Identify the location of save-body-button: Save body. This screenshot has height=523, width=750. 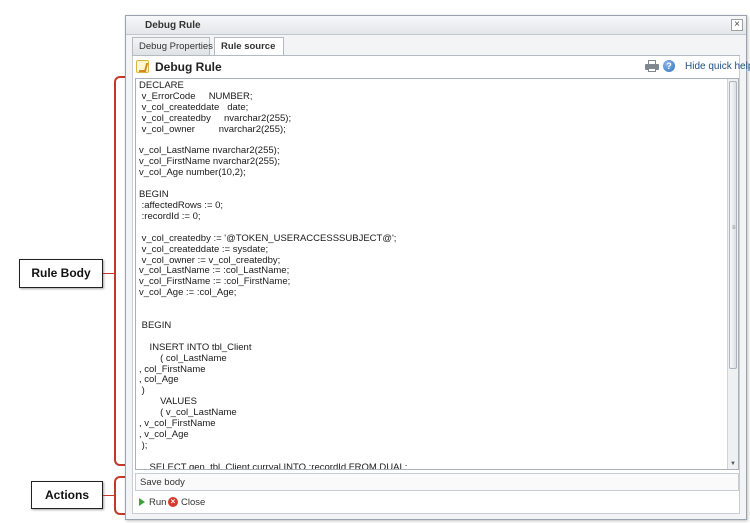
(162, 482).